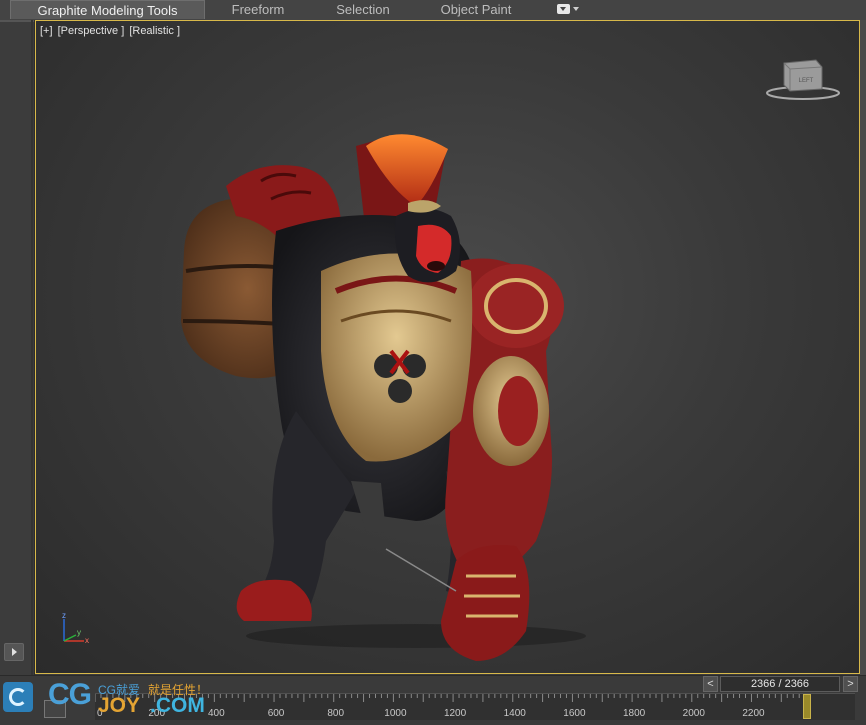 This screenshot has height=725, width=866. Describe the element at coordinates (18, 697) in the screenshot. I see `cgjoy-logo-icon` at that location.